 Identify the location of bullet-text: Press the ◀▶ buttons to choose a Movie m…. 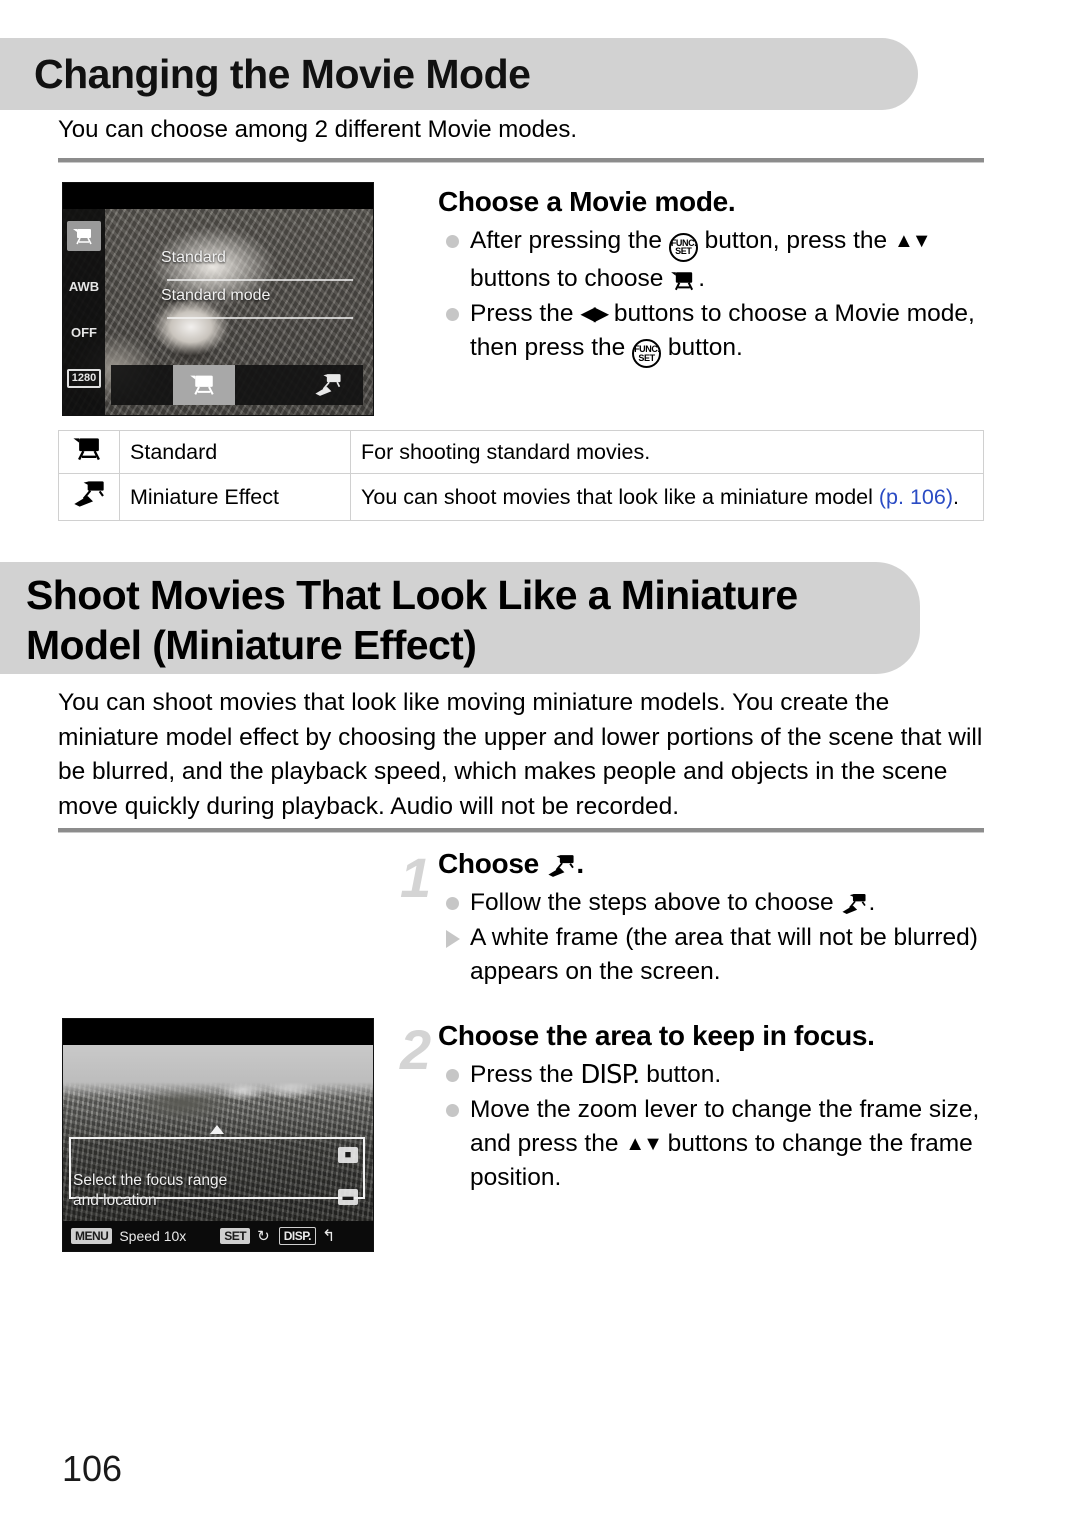
(722, 334).